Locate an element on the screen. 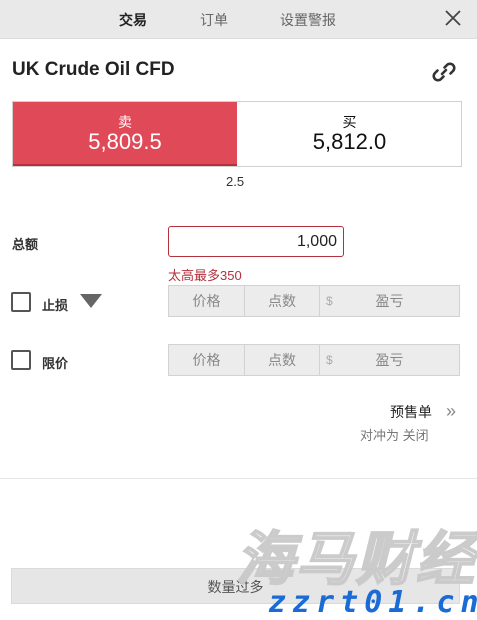 This screenshot has width=477, height=620. buy-button: 买 5,812.0 is located at coordinates (349, 134).